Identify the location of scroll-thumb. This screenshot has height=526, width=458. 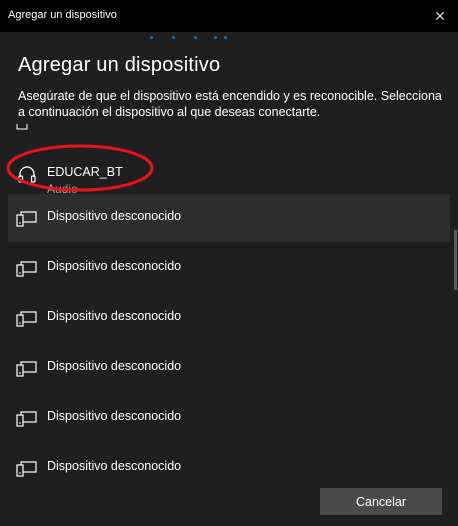
(455, 260).